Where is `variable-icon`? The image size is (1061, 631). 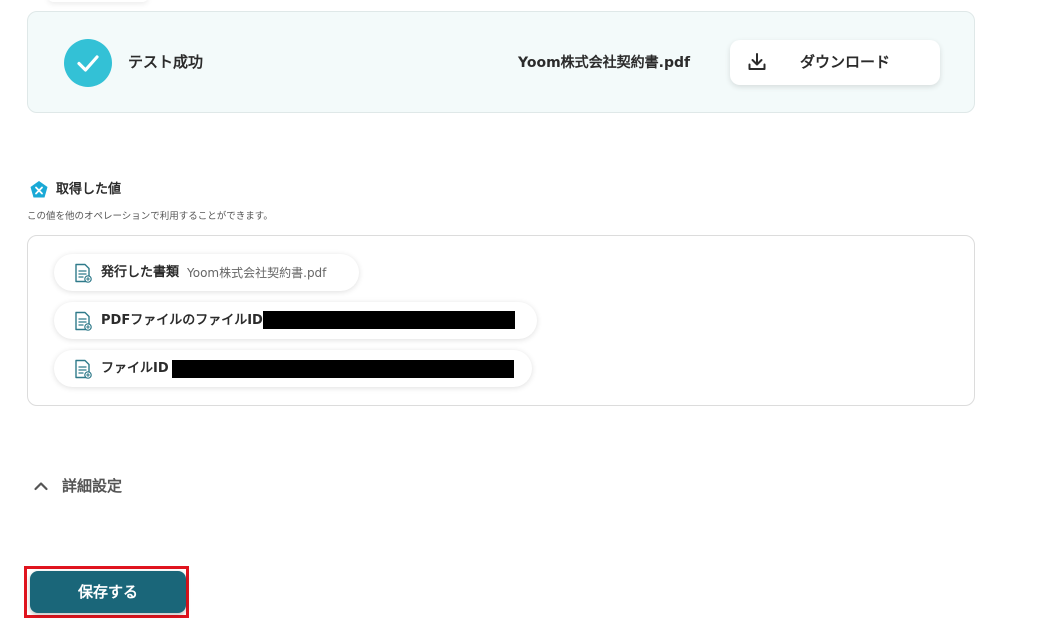
variable-icon is located at coordinates (39, 189).